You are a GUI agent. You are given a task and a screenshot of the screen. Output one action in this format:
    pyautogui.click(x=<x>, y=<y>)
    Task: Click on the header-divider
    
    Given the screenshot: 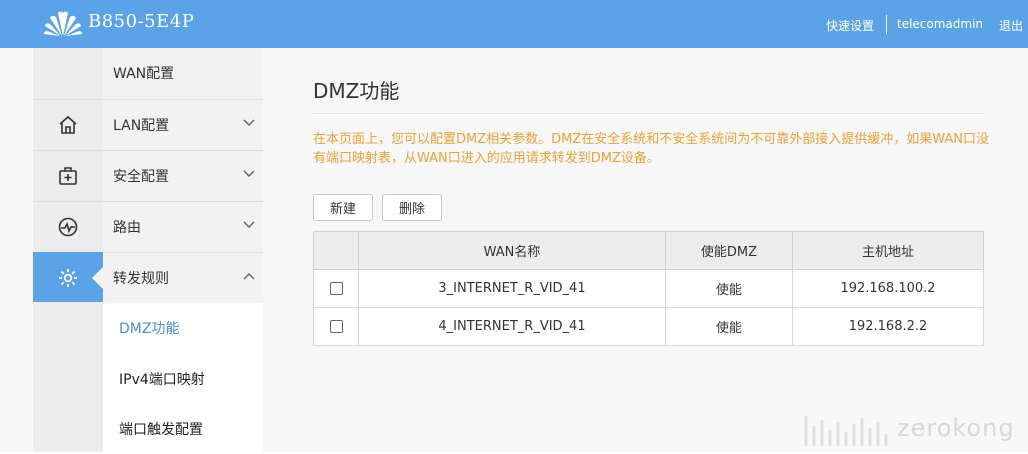 What is the action you would take?
    pyautogui.click(x=886, y=24)
    